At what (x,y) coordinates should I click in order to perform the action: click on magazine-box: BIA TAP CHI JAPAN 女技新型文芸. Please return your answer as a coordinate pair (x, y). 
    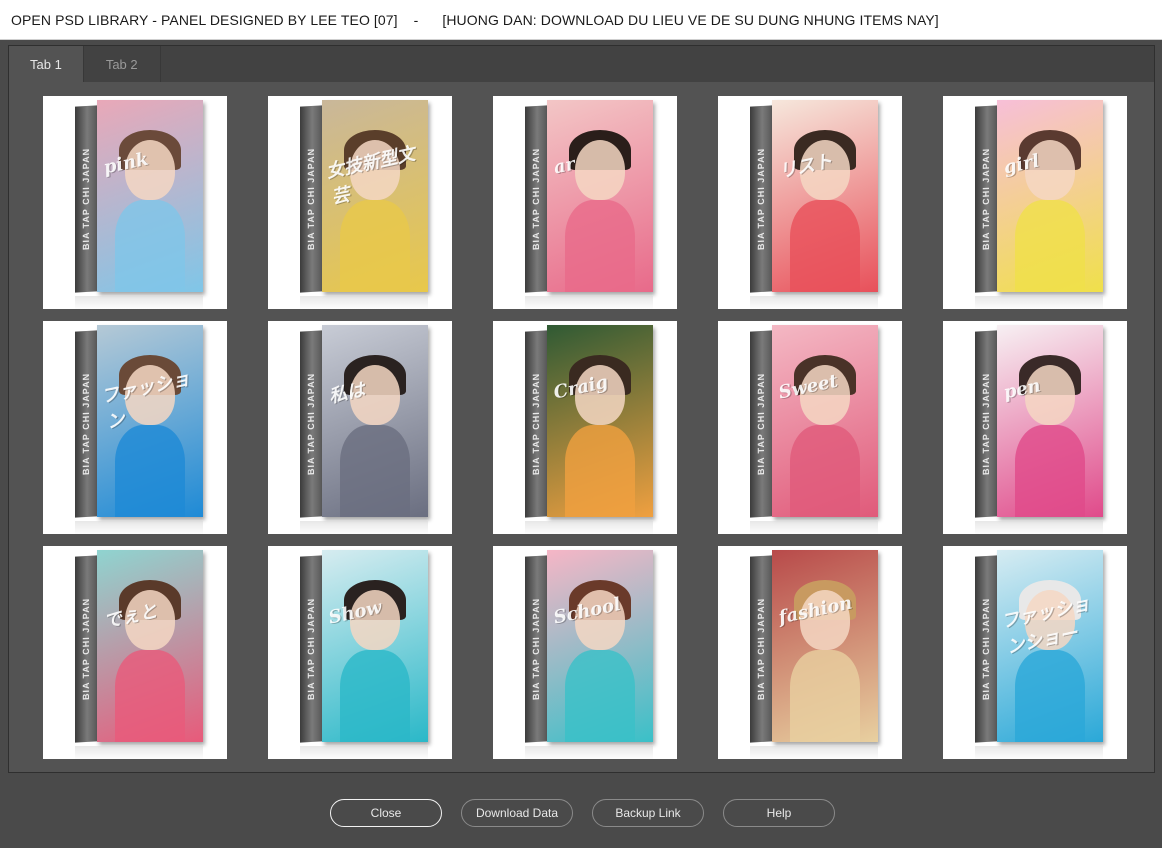
    Looking at the image, I should click on (364, 198).